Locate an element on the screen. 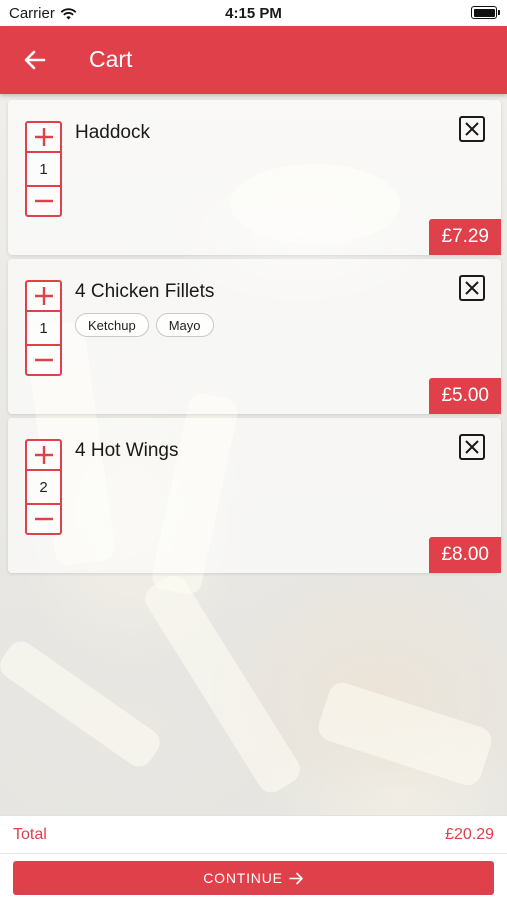 This screenshot has height=900, width=507. item-name: Haddock is located at coordinates (112, 132).